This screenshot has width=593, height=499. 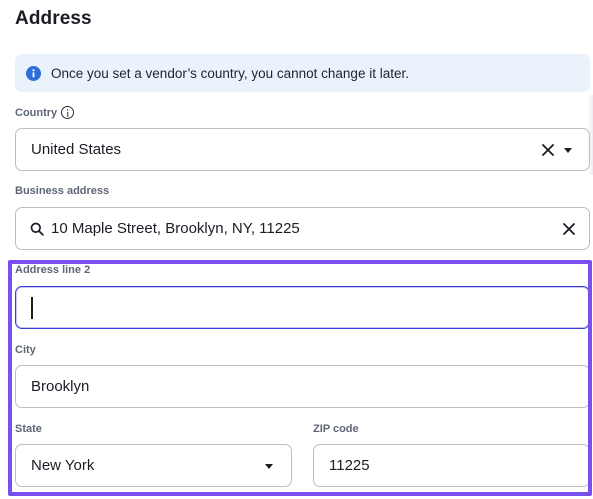 What do you see at coordinates (53, 18) in the screenshot?
I see `section-title: Address` at bounding box center [53, 18].